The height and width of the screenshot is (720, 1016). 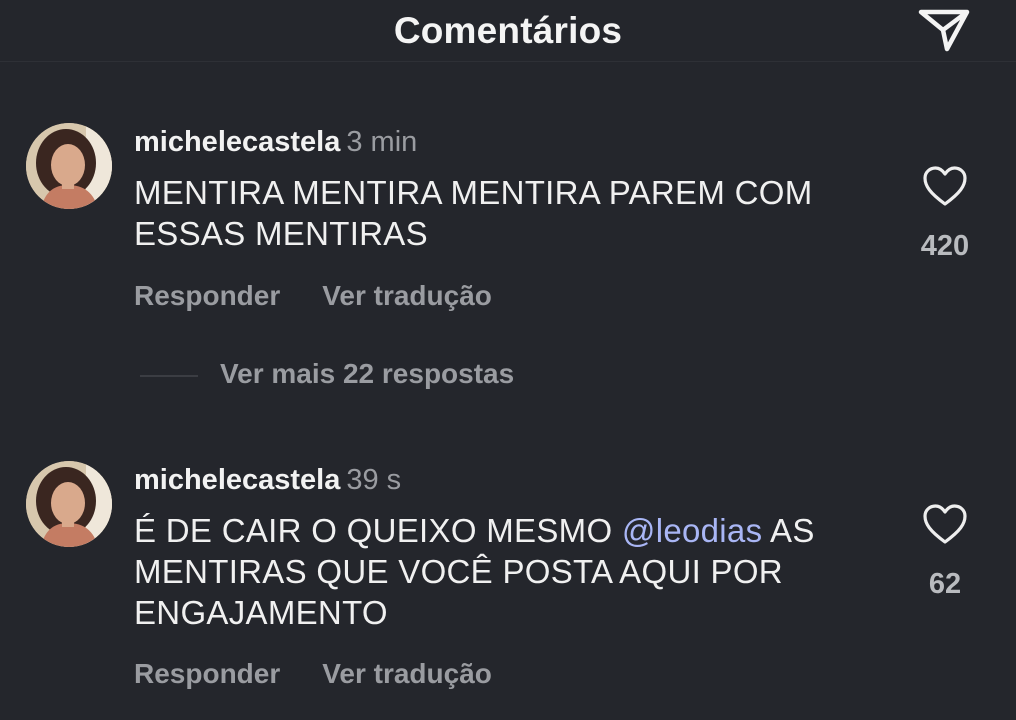 I want to click on page-title: Comentários, so click(x=508, y=30).